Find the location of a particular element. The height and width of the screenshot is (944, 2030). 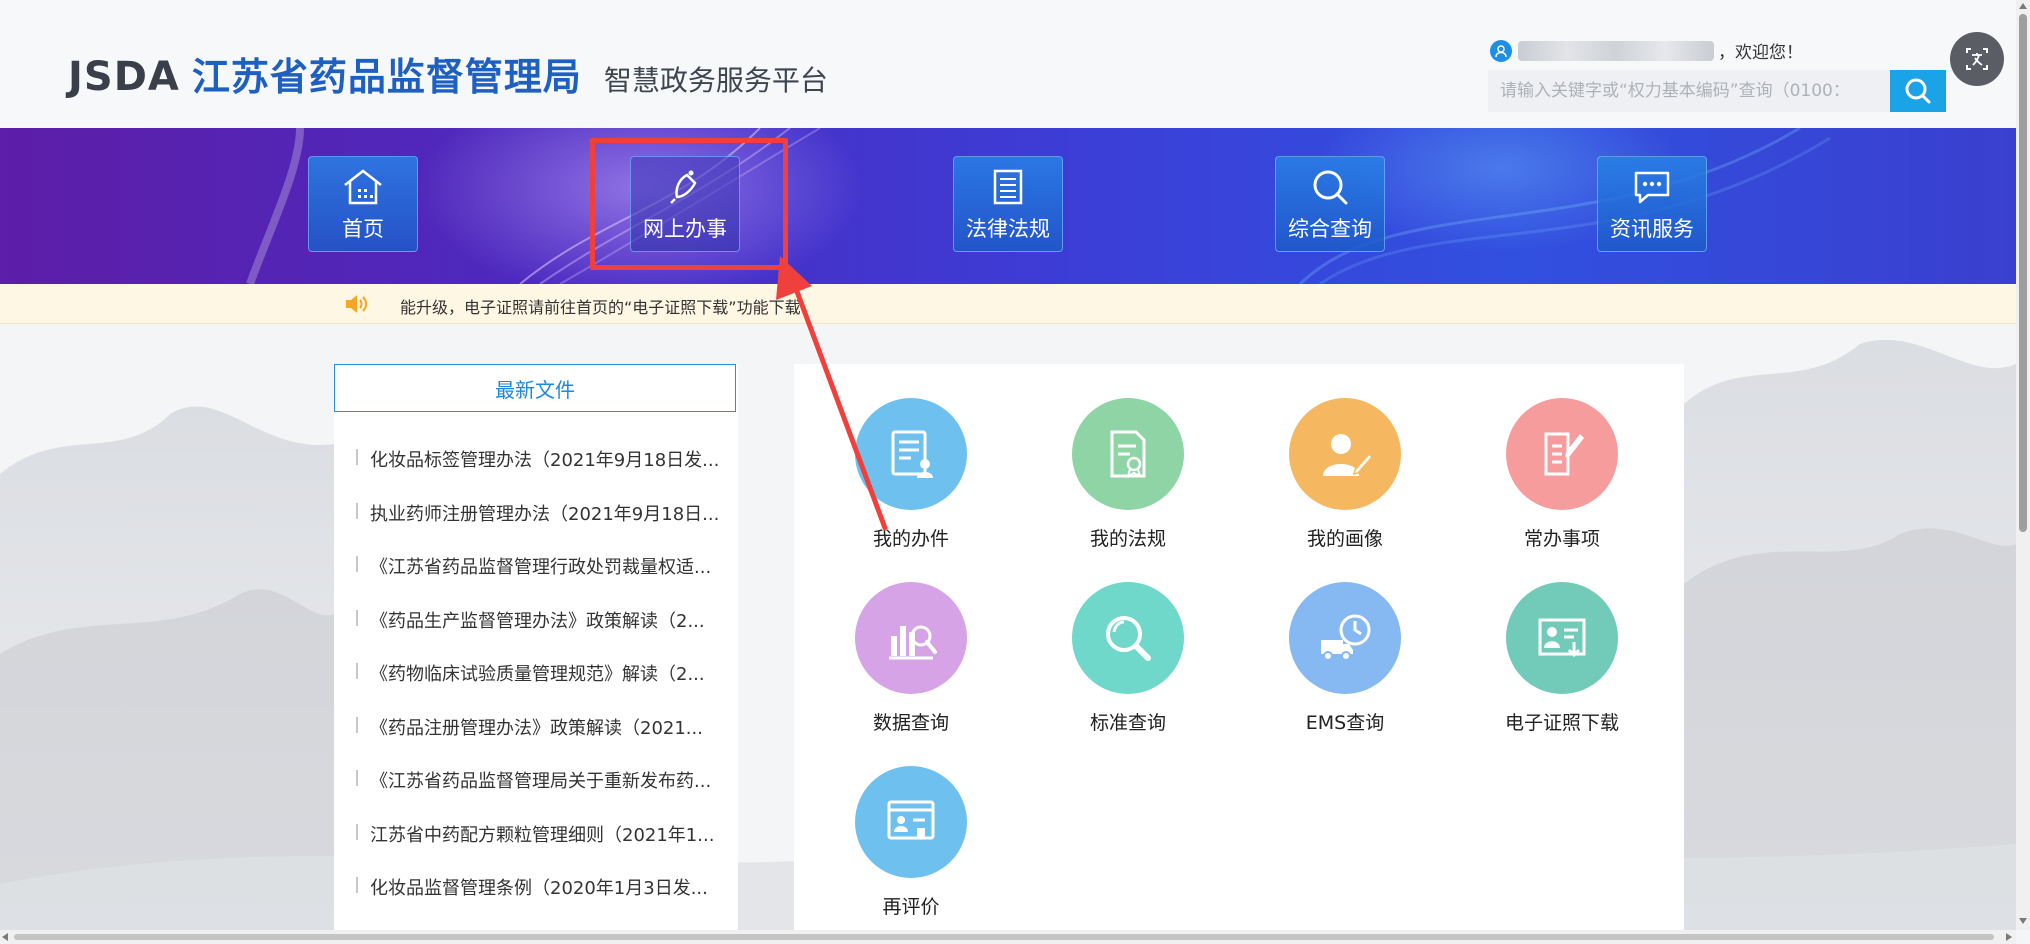

horizontal-scrollbar is located at coordinates (1008, 937).